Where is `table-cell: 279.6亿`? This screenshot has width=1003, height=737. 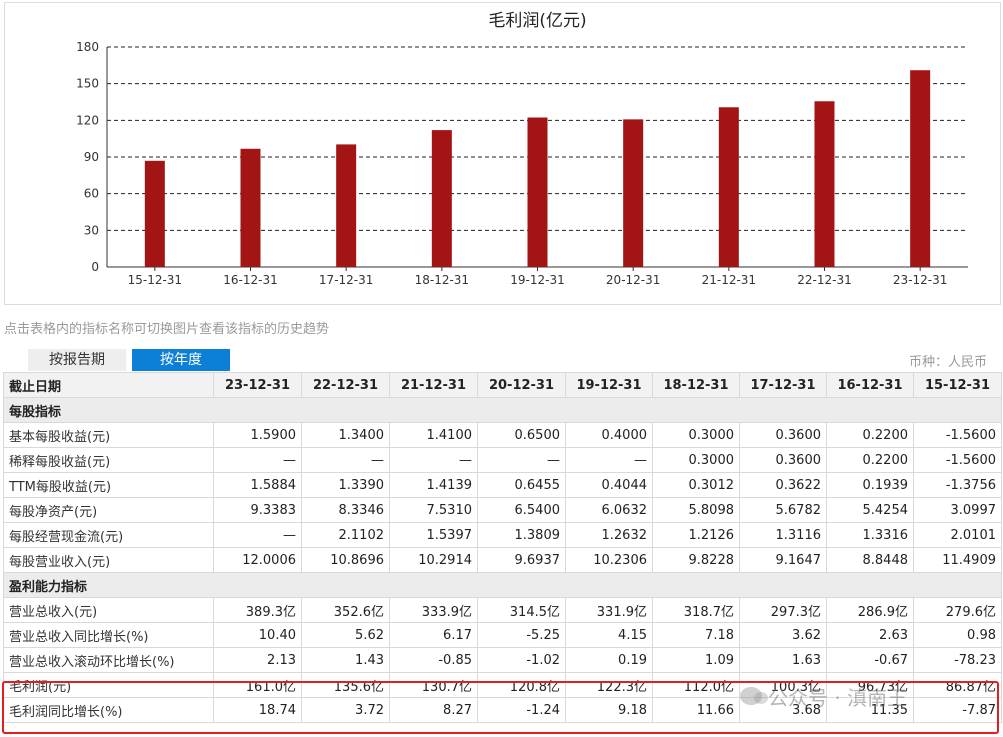
table-cell: 279.6亿 is located at coordinates (957, 610).